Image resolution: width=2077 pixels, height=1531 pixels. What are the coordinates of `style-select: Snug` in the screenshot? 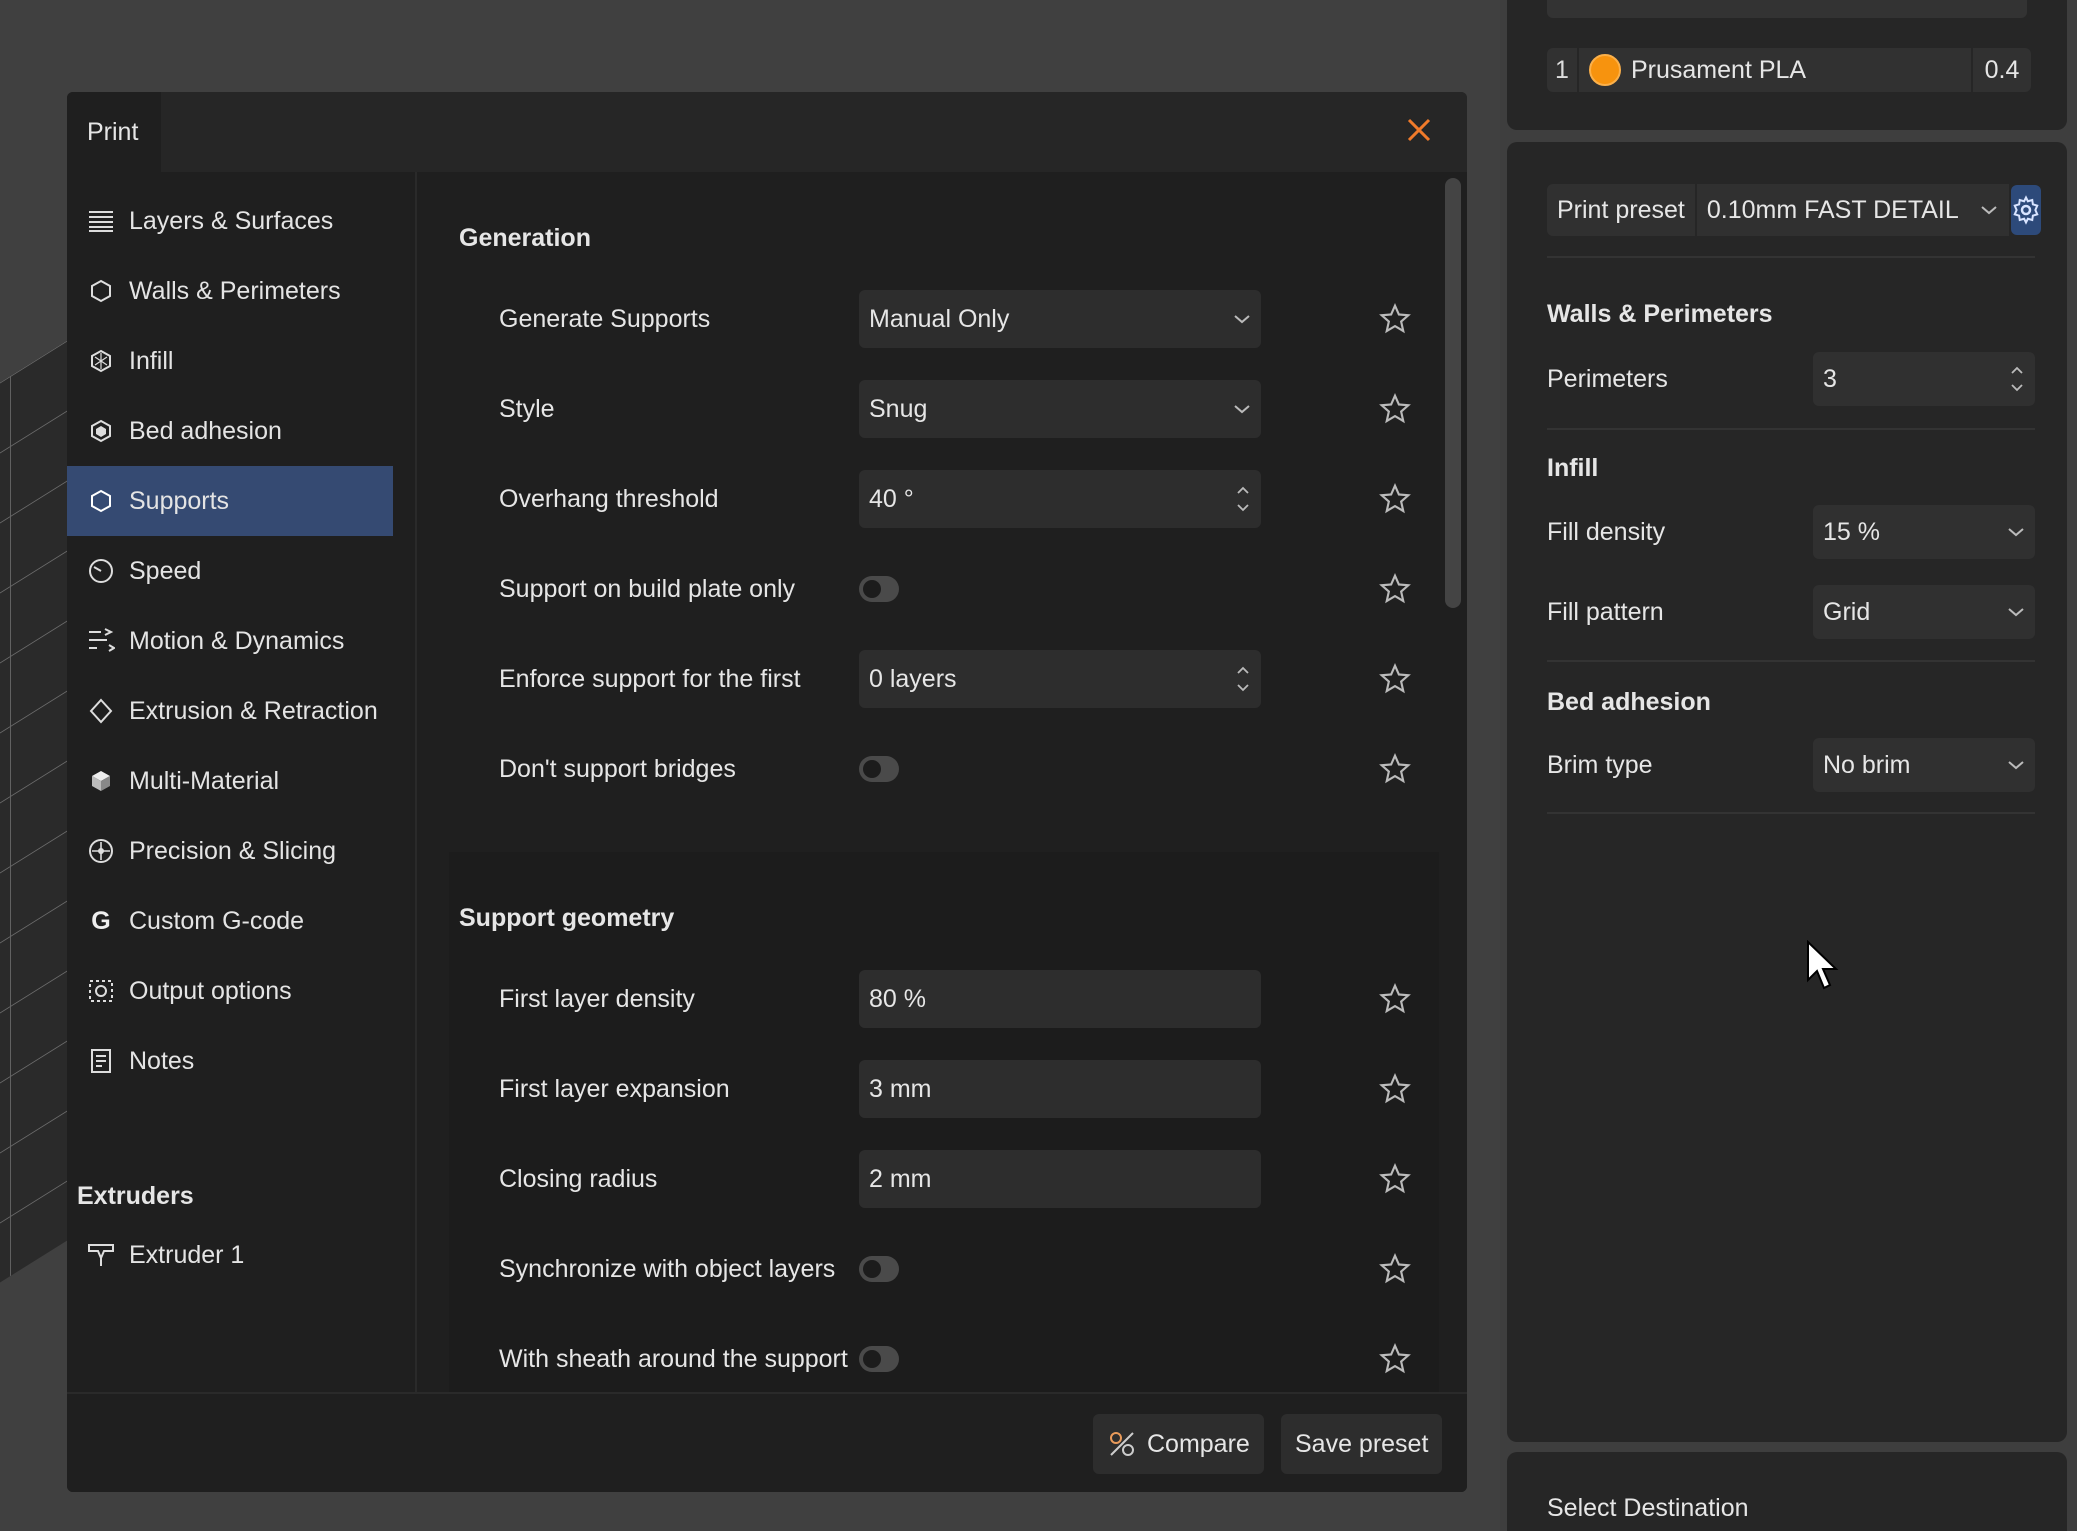 It's located at (1060, 409).